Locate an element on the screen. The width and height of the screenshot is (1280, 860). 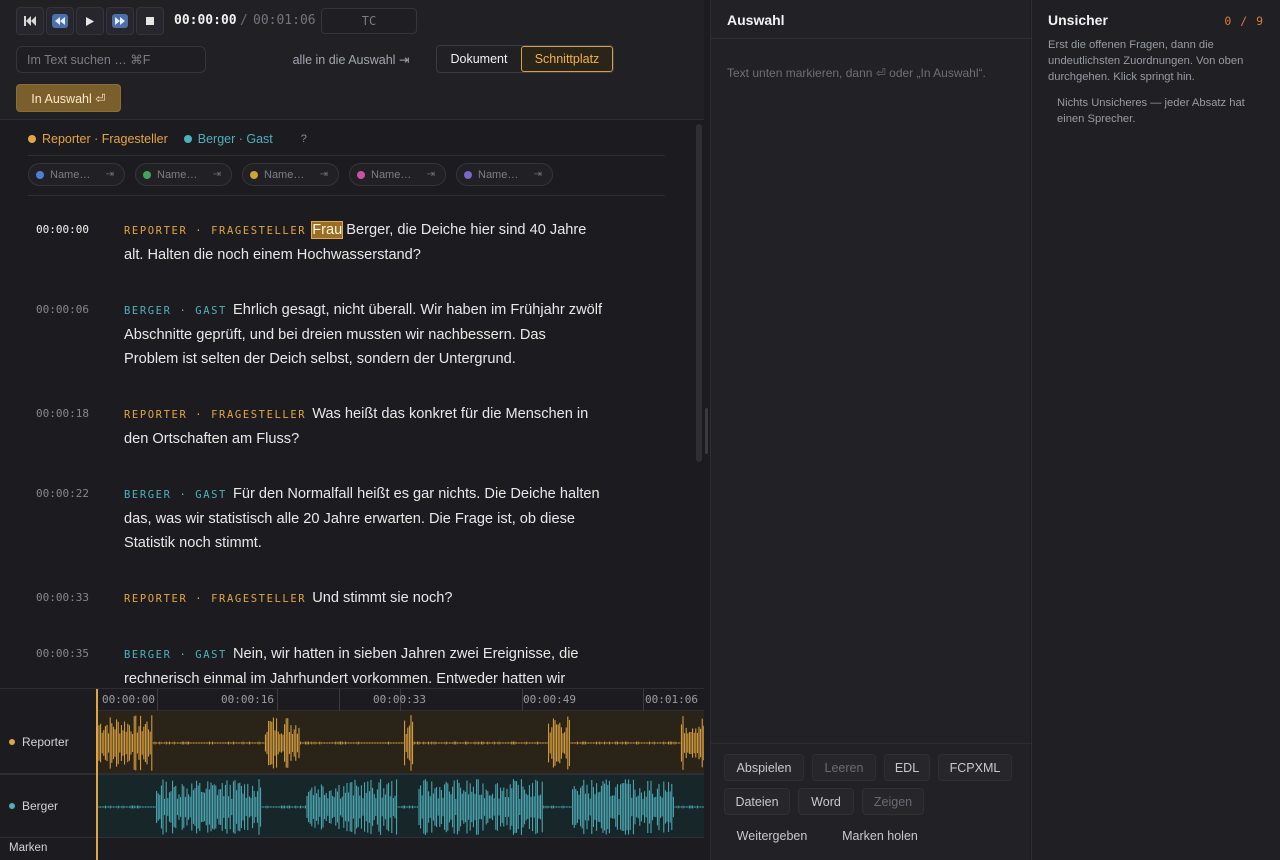
rewind-button is located at coordinates (60, 21).